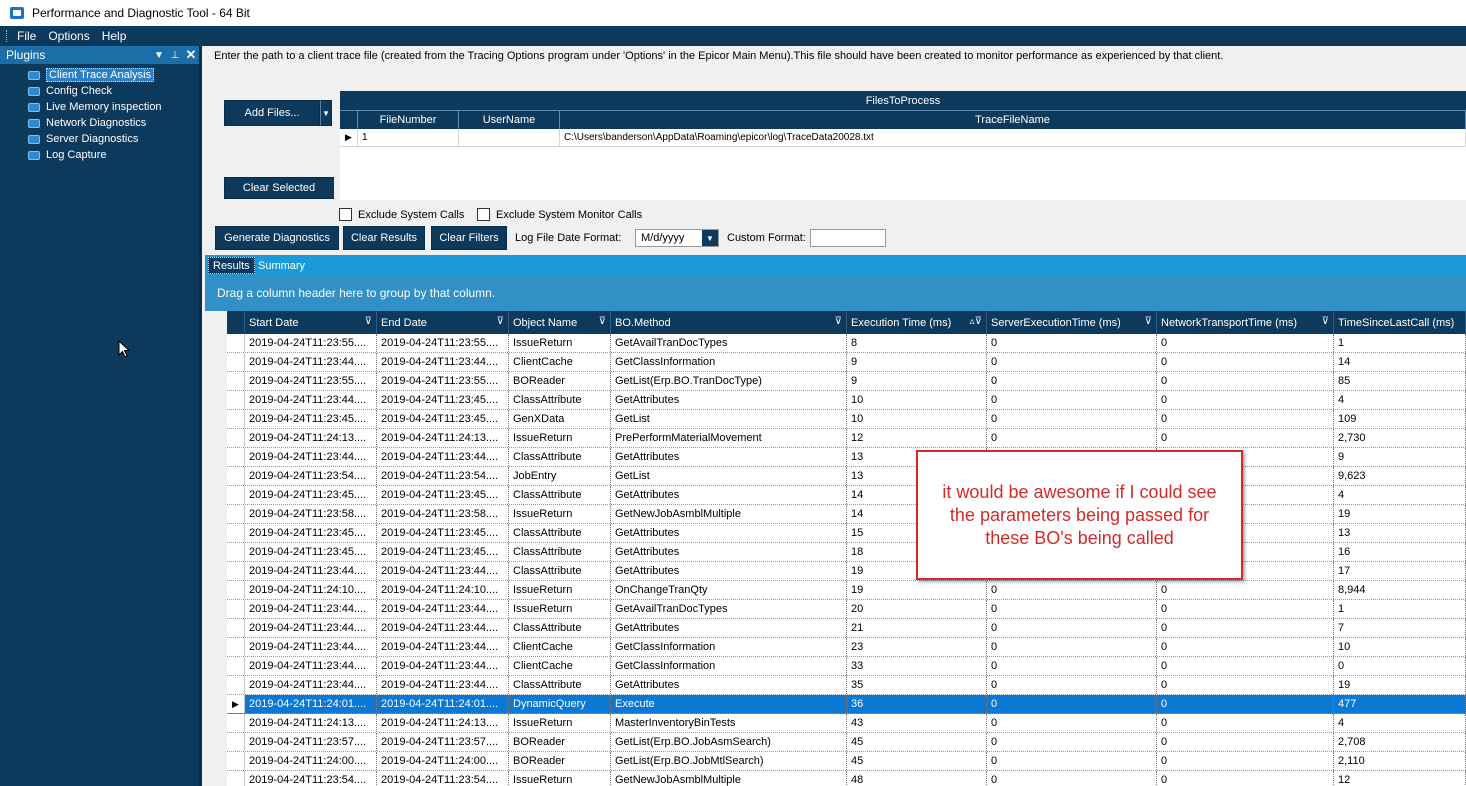 This screenshot has width=1466, height=786. I want to click on bo-method-cell: OnChangeTranQty, so click(729, 590).